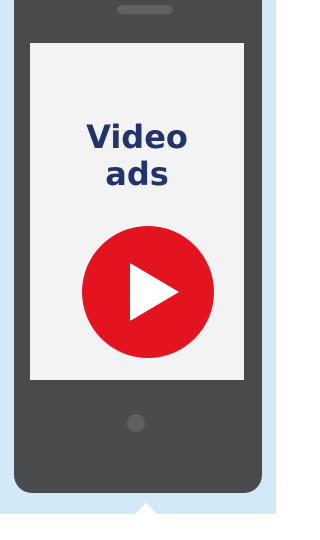 The image size is (320, 540). I want to click on pointer-notch, so click(146, 517).